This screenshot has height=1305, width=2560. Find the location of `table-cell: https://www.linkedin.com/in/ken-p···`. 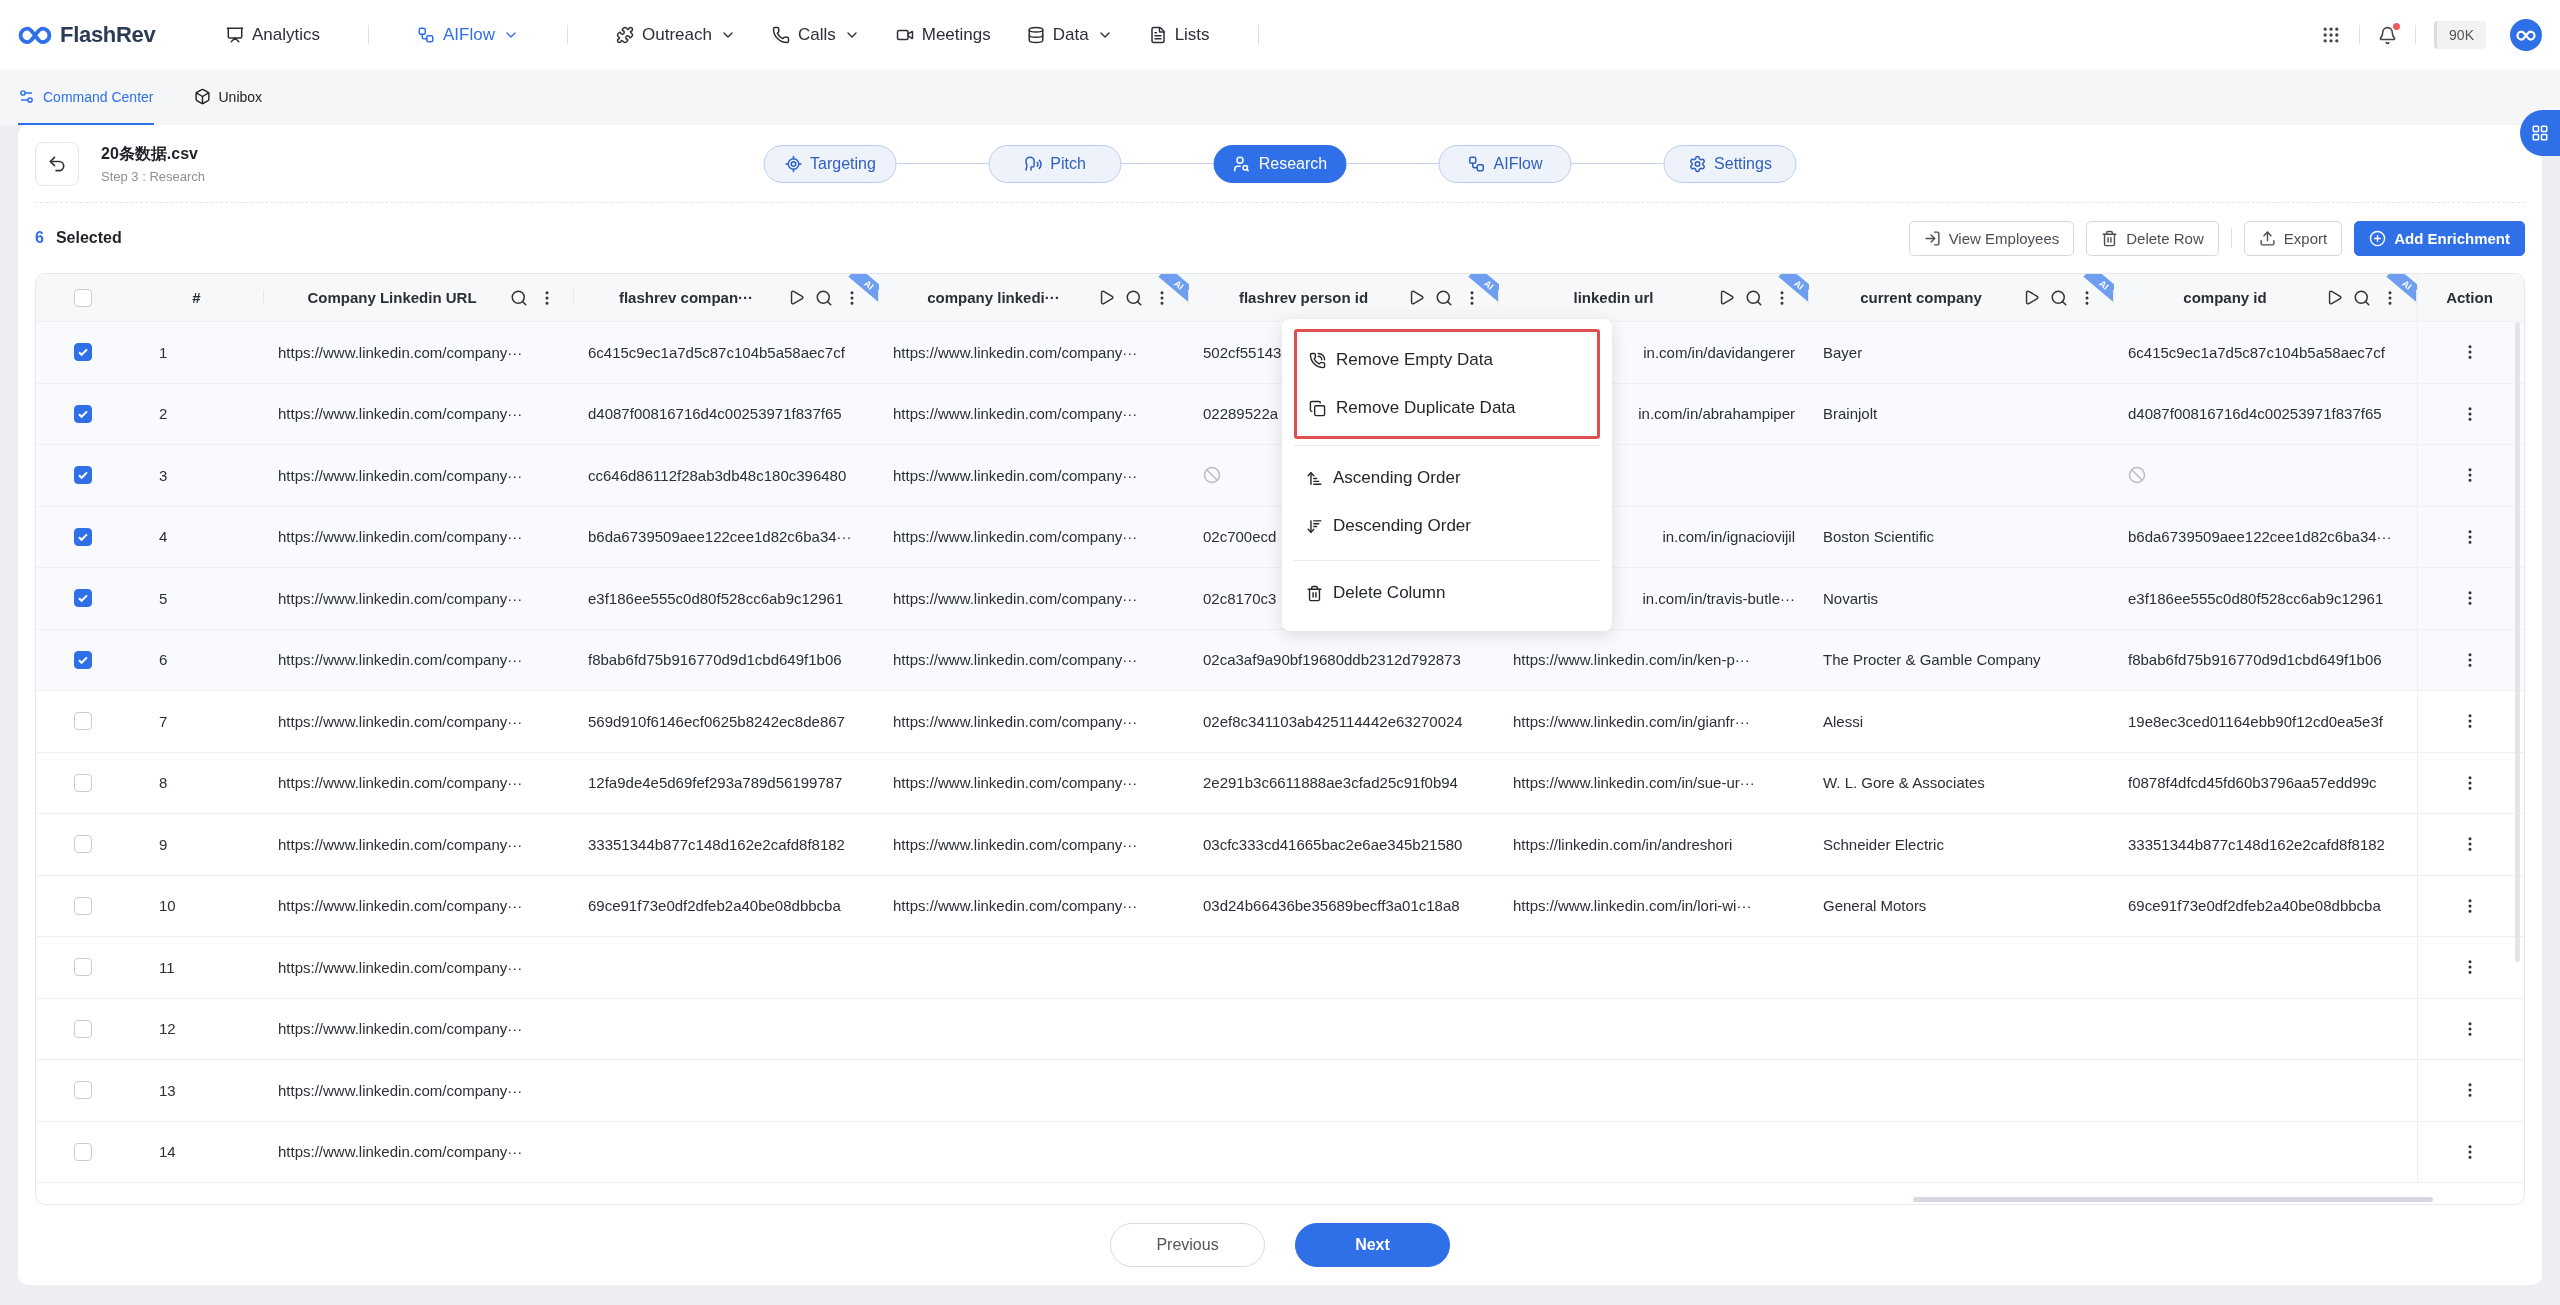

table-cell: https://www.linkedin.com/in/ken-p··· is located at coordinates (1631, 660).